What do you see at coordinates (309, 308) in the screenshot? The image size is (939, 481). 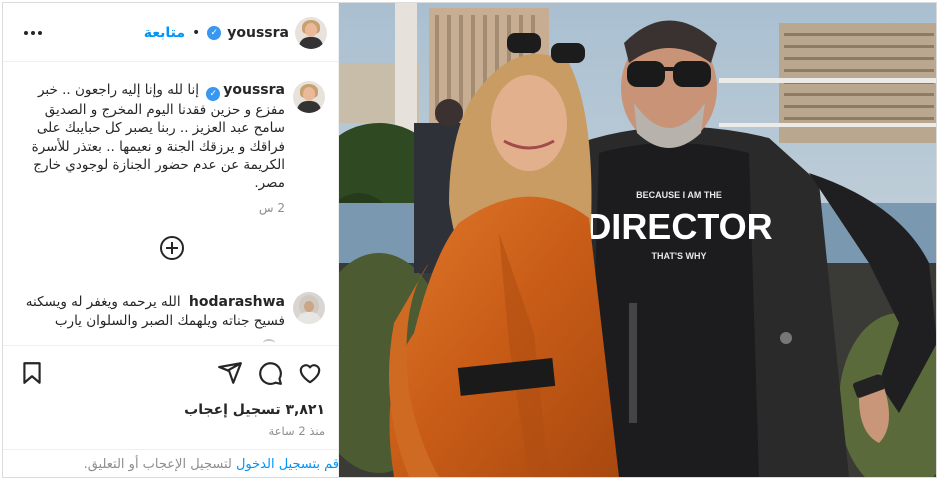 I see `commenter-avatar` at bounding box center [309, 308].